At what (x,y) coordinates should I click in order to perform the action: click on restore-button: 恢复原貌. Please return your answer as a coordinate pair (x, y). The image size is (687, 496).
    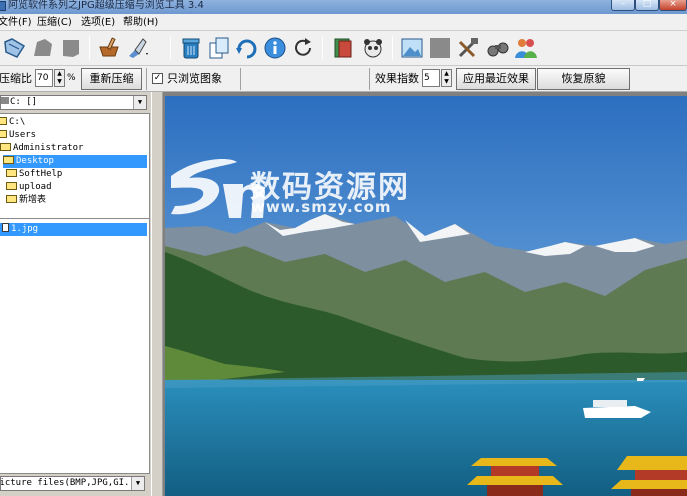
    Looking at the image, I should click on (583, 79).